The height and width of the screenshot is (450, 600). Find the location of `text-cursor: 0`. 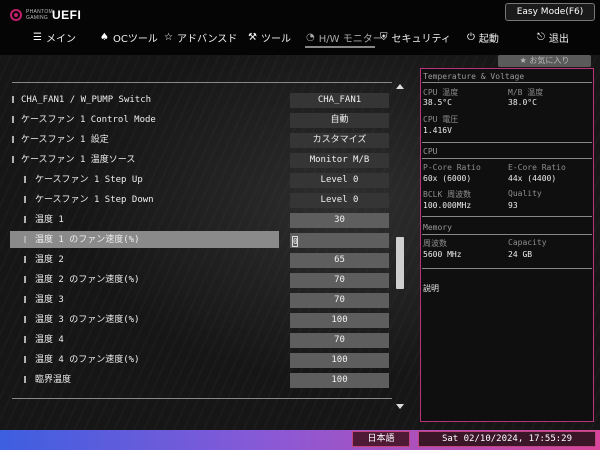

text-cursor: 0 is located at coordinates (295, 241).